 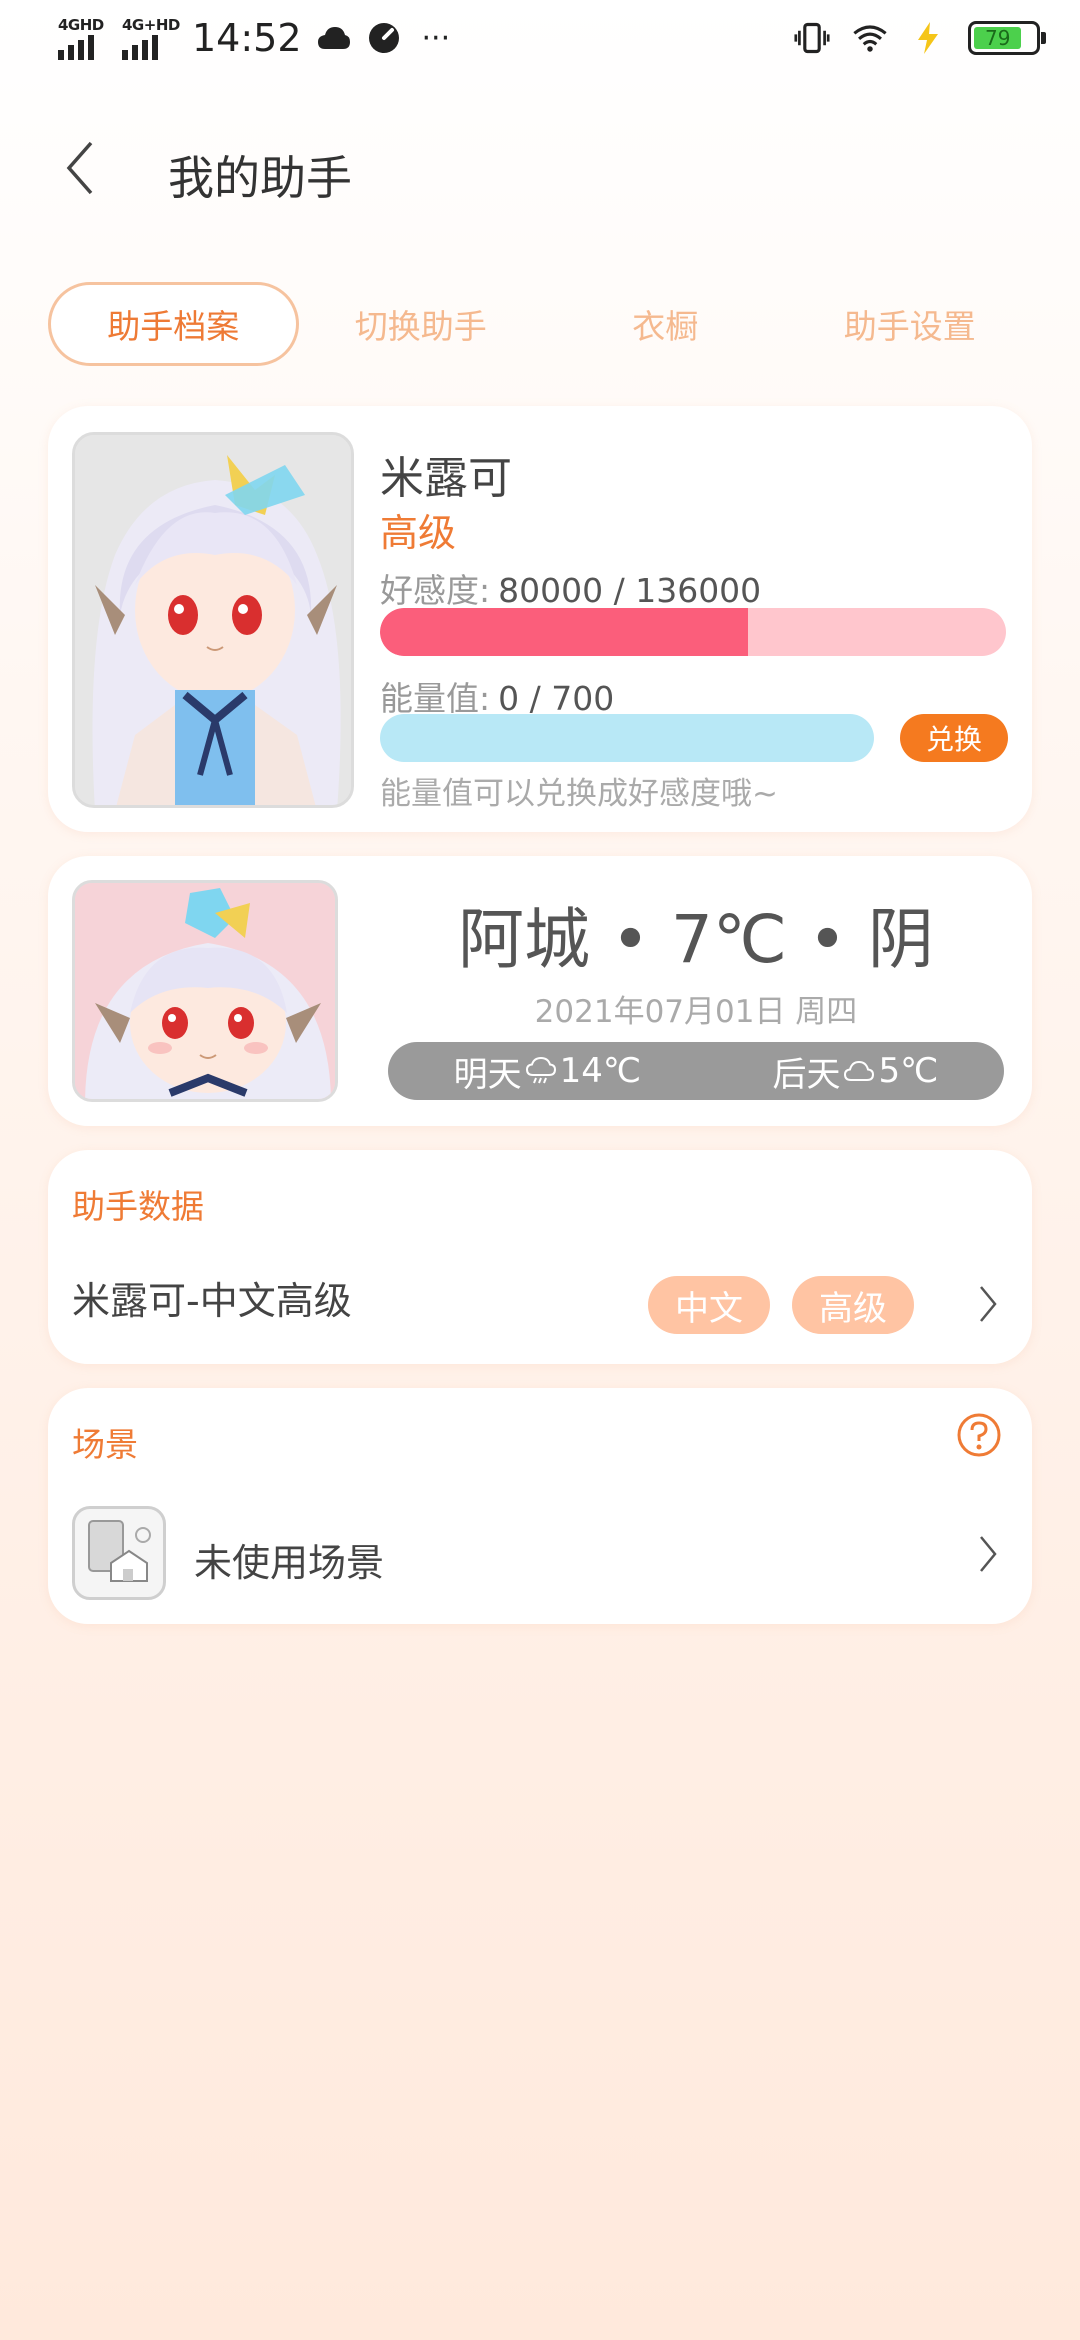 I want to click on favor-progress-fill, so click(x=564, y=632).